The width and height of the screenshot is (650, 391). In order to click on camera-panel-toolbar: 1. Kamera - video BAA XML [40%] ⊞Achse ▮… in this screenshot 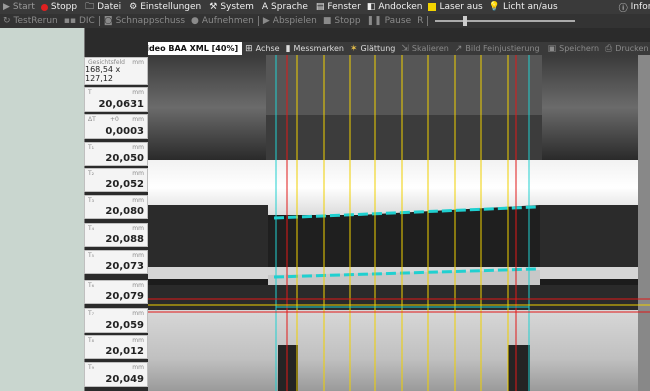, I will do `click(399, 48)`.